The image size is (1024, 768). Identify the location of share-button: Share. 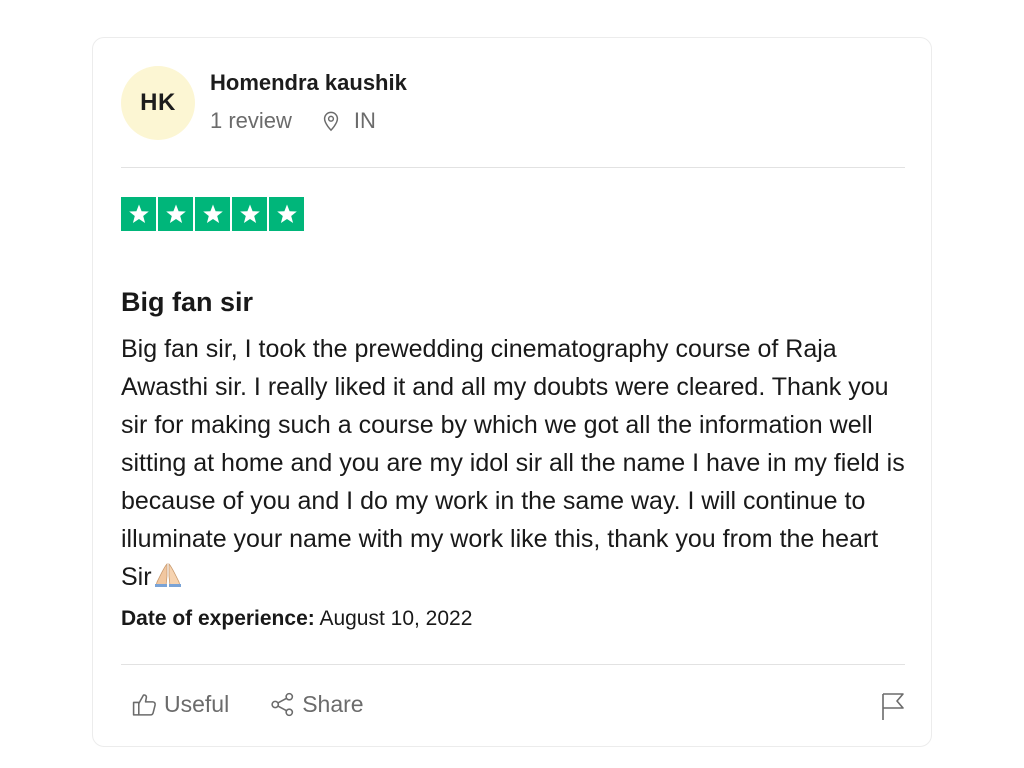
(316, 704).